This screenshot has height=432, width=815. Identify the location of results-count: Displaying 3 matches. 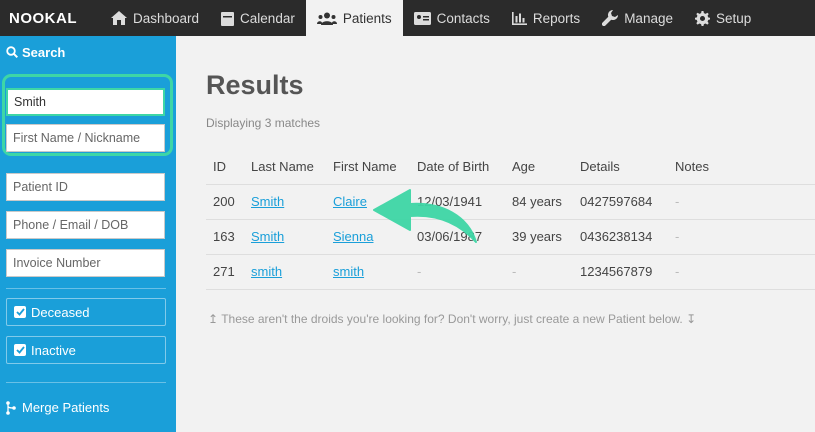
(263, 123).